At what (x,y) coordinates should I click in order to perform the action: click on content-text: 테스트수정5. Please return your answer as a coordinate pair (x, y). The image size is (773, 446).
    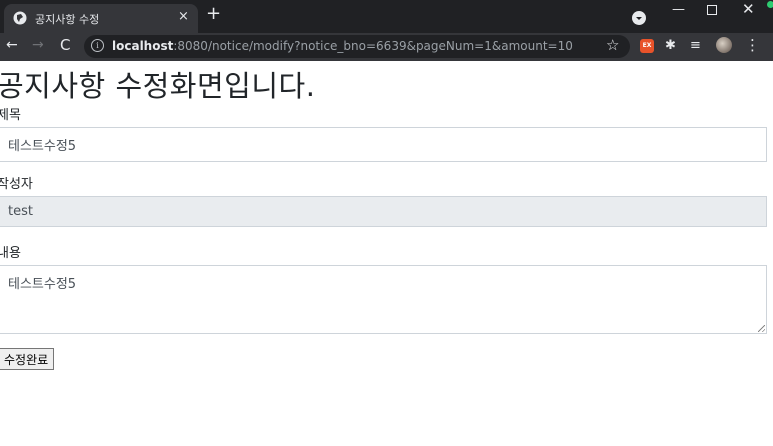
    Looking at the image, I should click on (42, 284).